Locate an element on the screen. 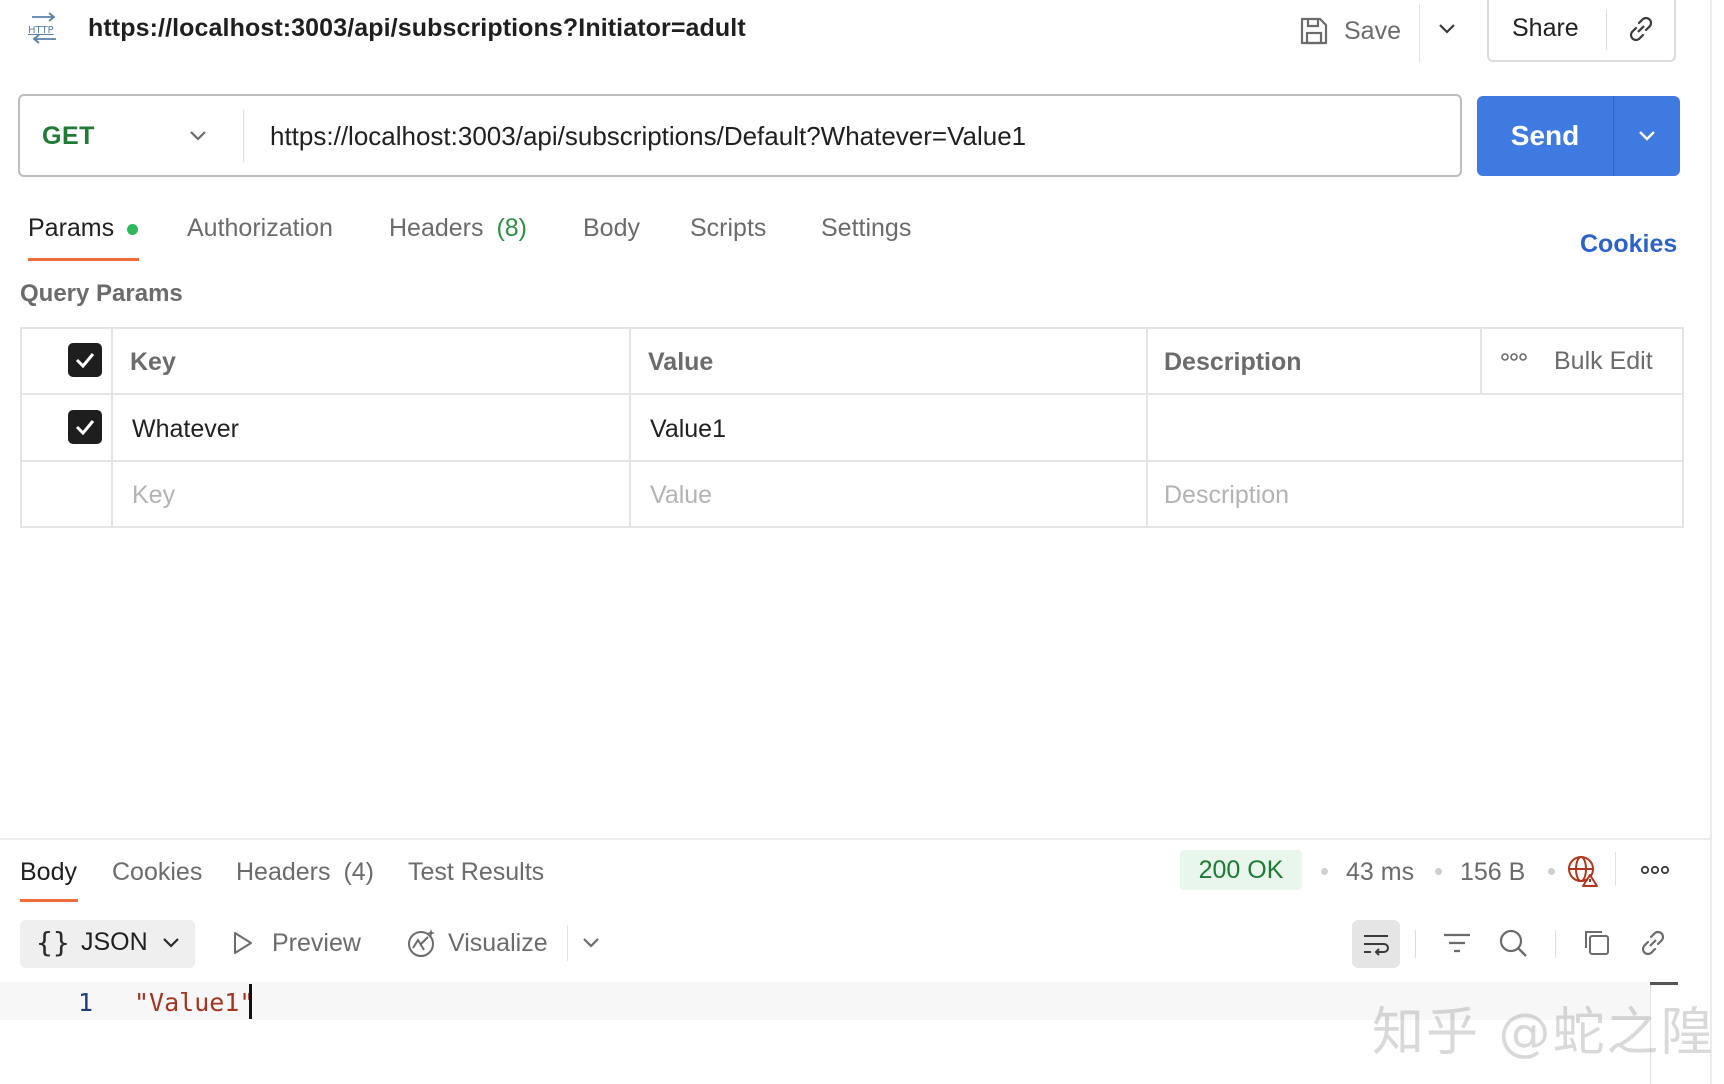 The image size is (1724, 1084). tab-settings: Settings is located at coordinates (866, 228).